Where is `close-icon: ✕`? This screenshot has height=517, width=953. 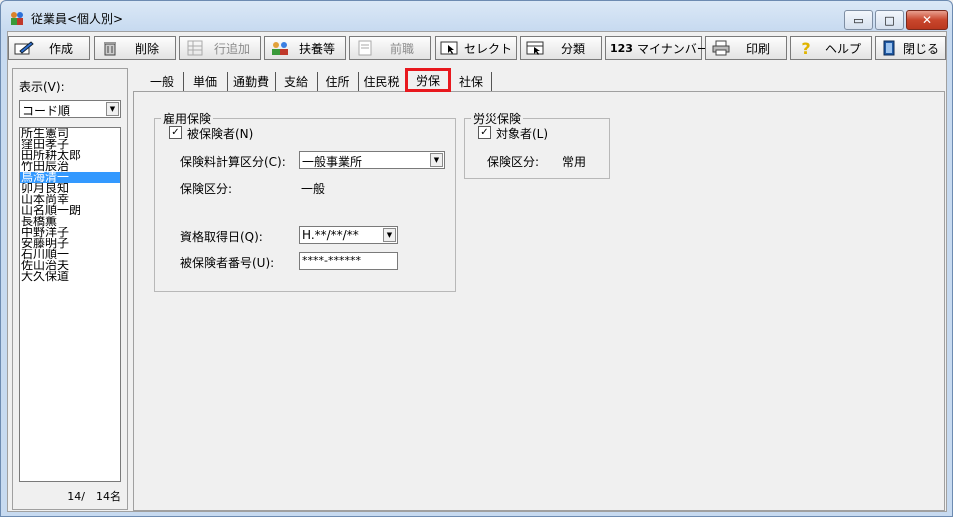
close-icon: ✕ is located at coordinates (927, 19).